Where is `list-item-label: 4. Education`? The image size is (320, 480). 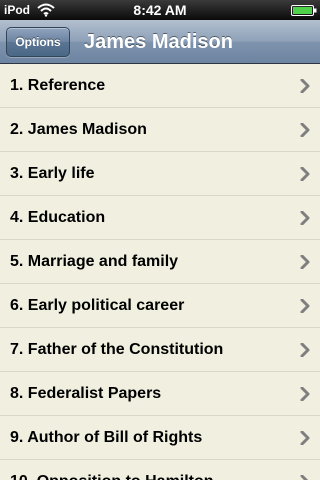
list-item-label: 4. Education is located at coordinates (58, 217).